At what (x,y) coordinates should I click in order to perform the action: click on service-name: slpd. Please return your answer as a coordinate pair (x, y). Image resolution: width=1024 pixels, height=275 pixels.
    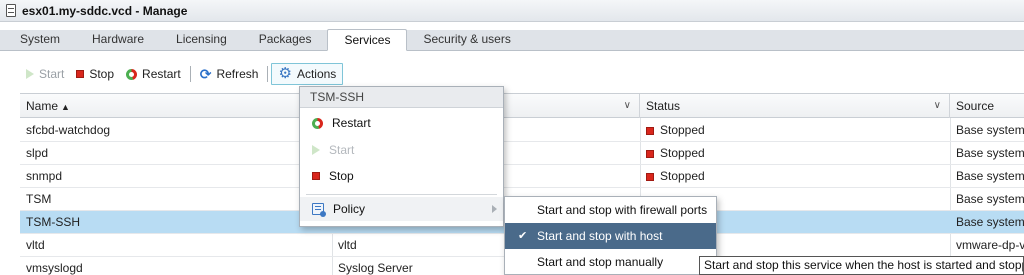
    Looking at the image, I should click on (37, 153).